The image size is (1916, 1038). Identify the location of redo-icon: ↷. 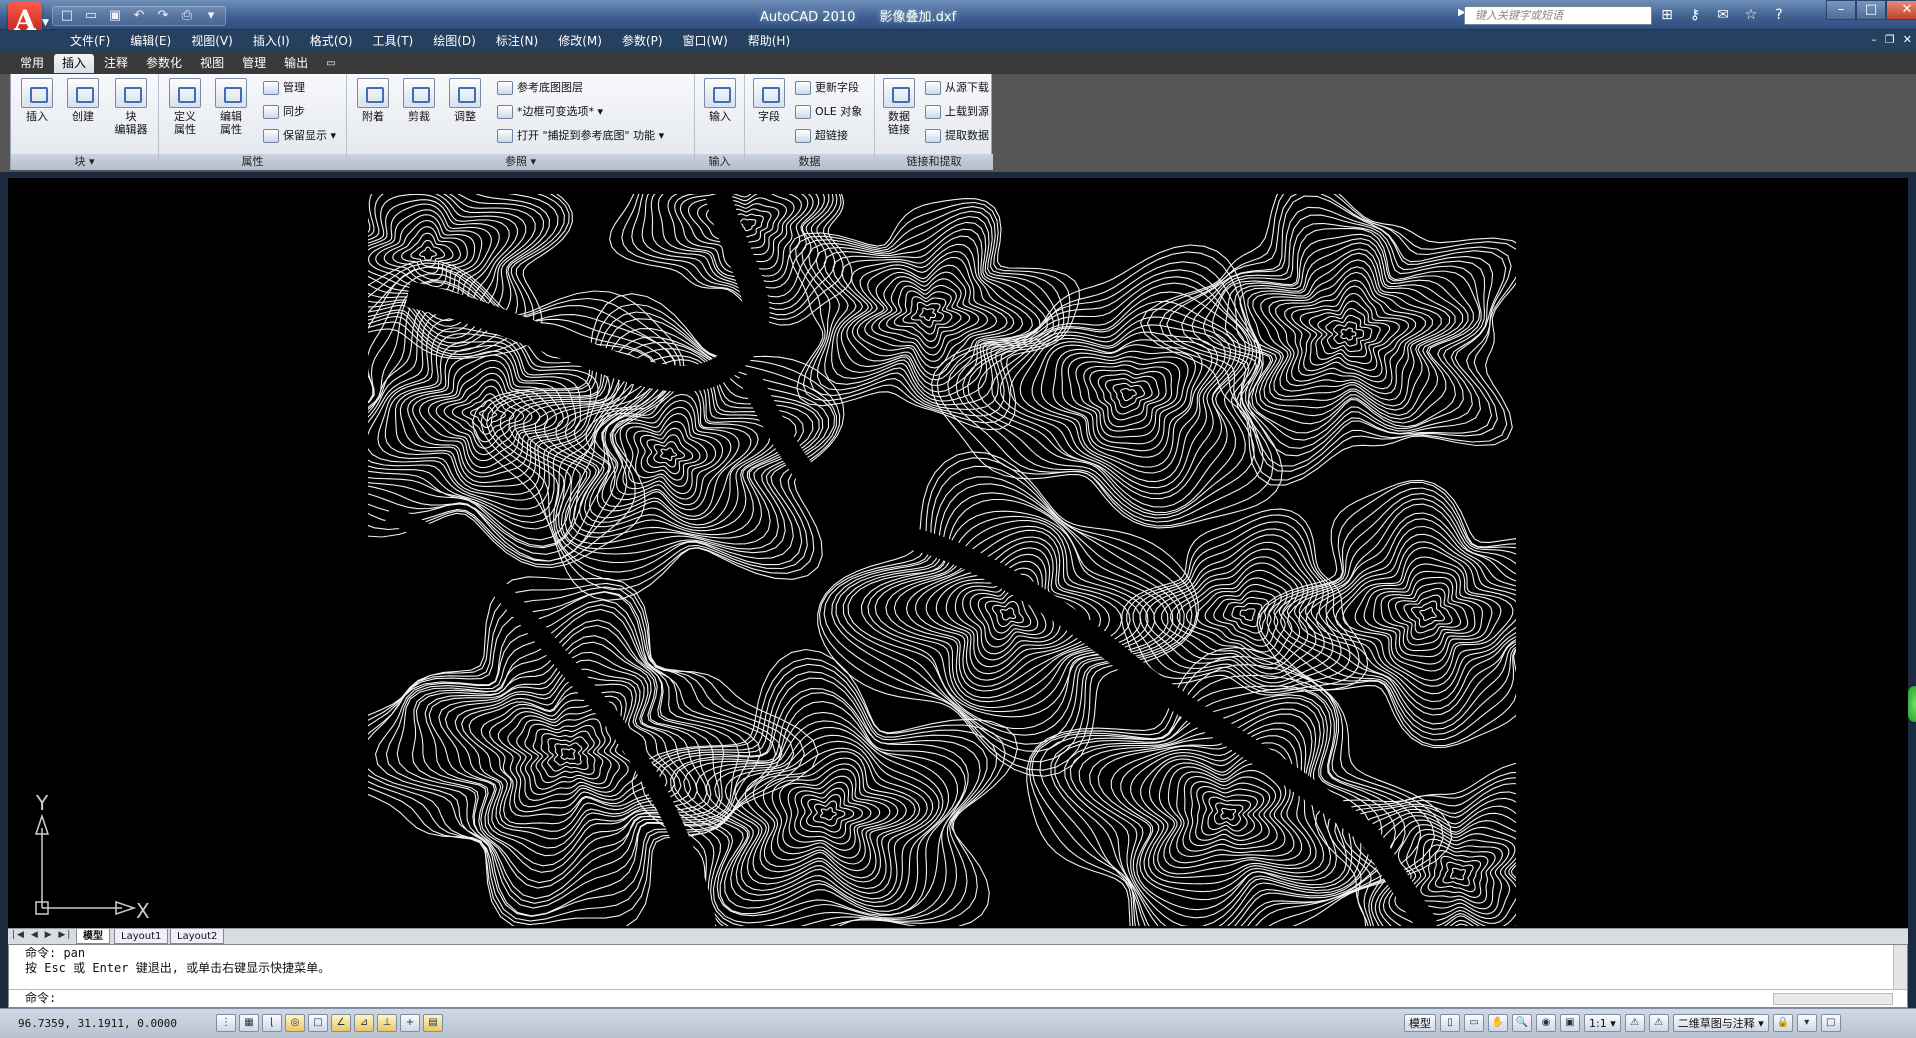
(163, 16).